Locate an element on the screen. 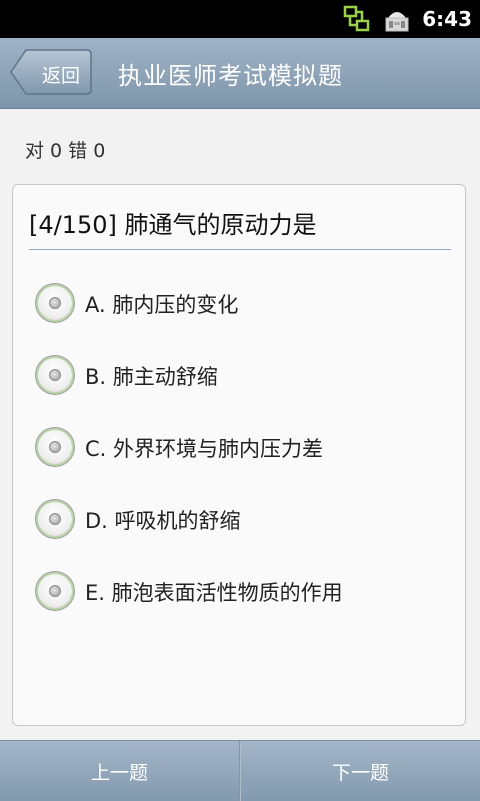 The image size is (480, 801). status-icons: 6:43 is located at coordinates (407, 19).